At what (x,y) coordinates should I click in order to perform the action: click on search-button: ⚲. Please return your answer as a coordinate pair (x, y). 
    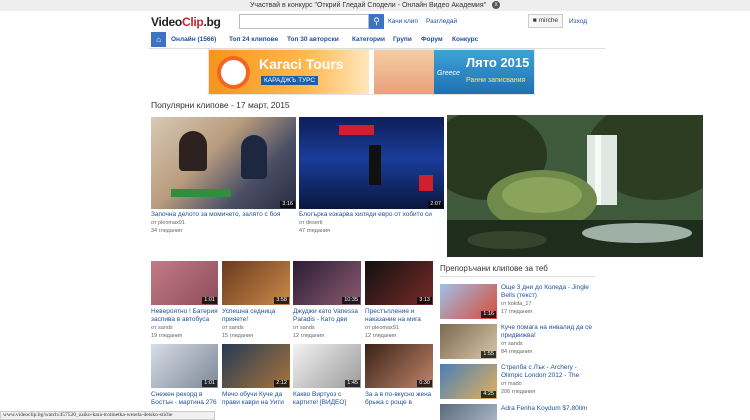
    Looking at the image, I should click on (376, 21).